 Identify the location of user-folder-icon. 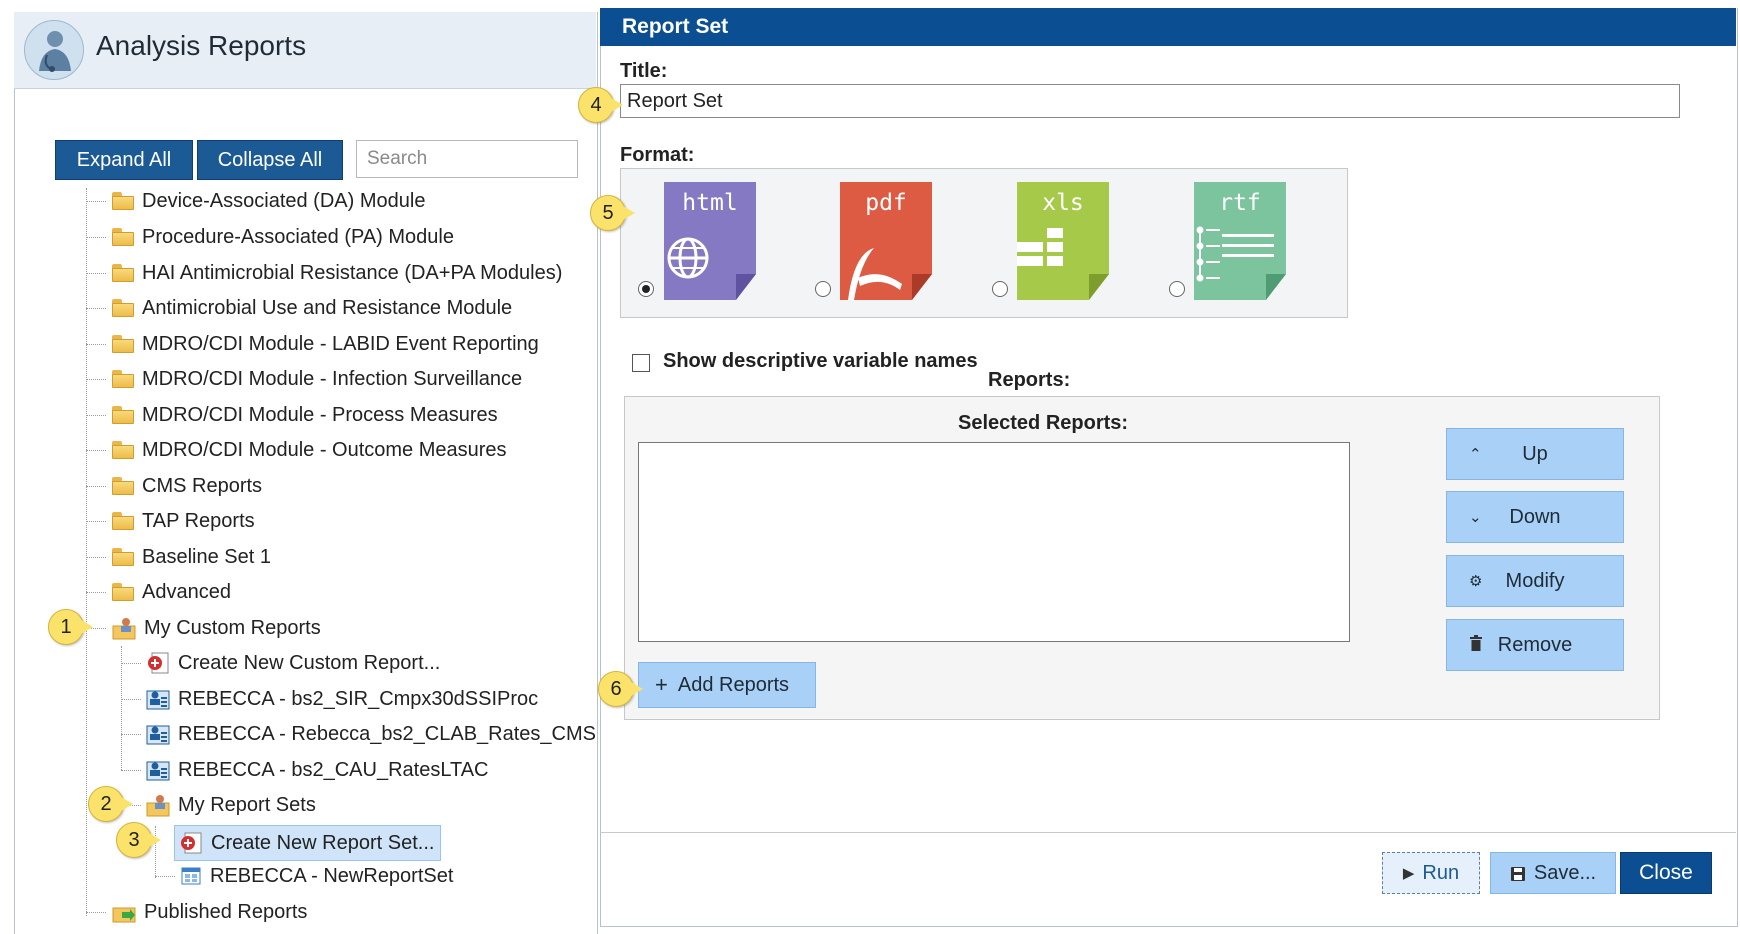
(158, 805).